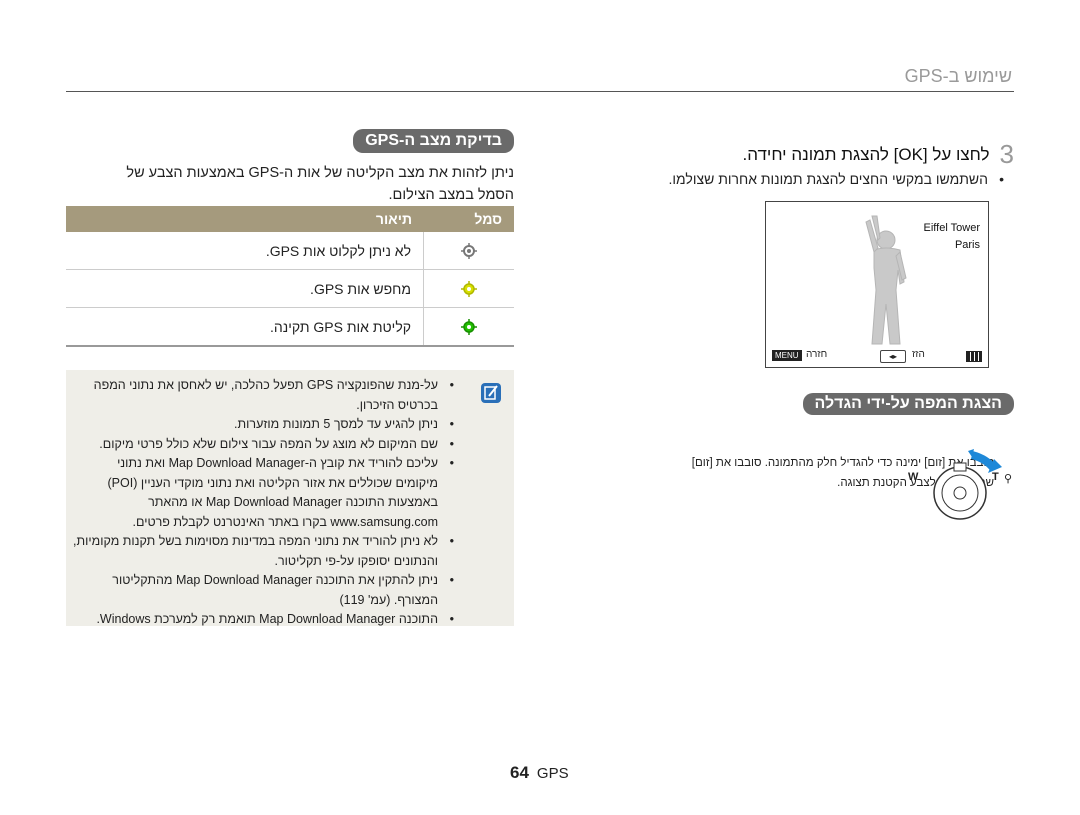  Describe the element at coordinates (886, 280) in the screenshot. I see `person-silhouette-icon` at that location.